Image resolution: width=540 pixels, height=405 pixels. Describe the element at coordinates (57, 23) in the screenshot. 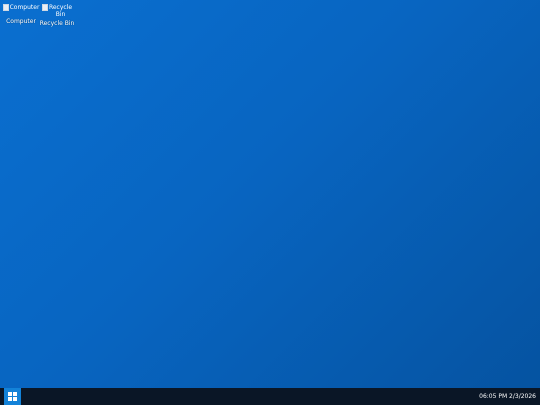

I see `desktop-icon-label: Recycle Bin` at that location.